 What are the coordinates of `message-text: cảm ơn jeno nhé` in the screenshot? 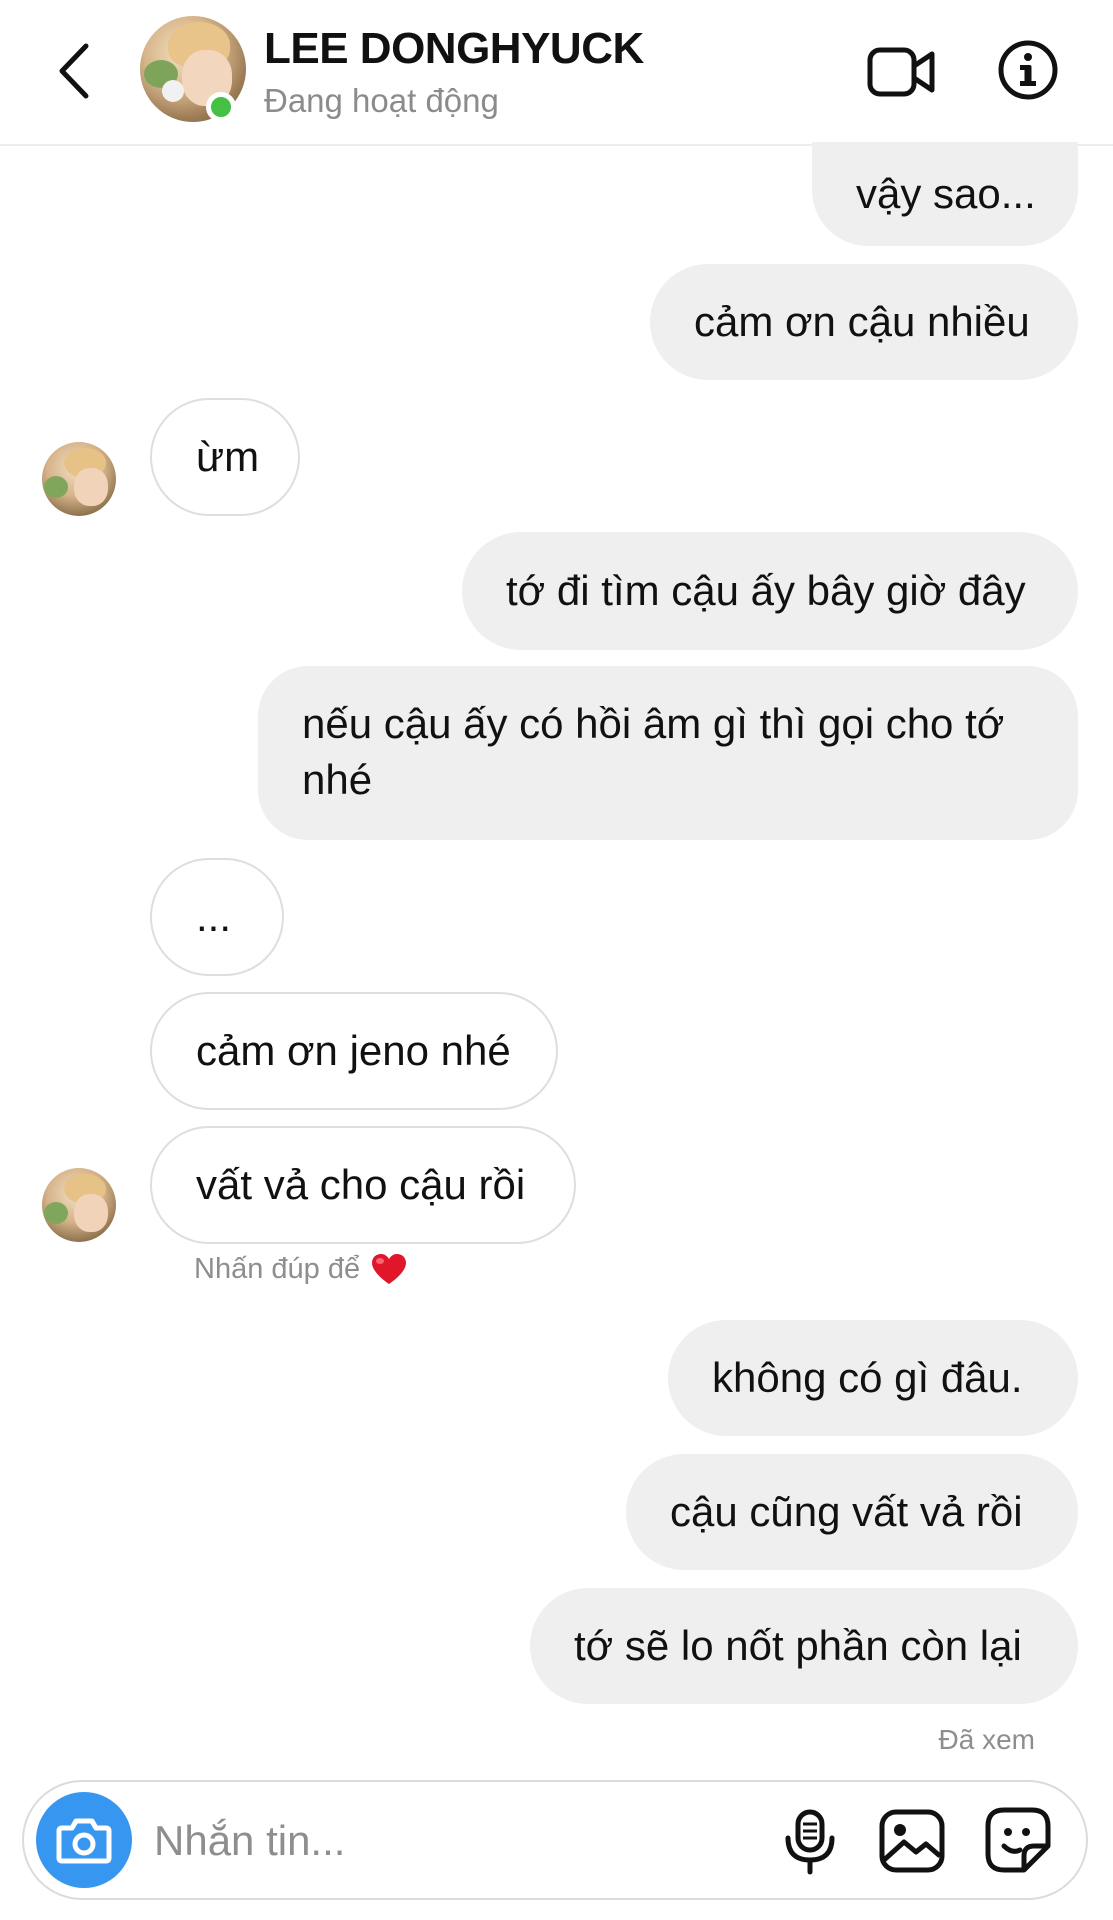 It's located at (353, 1050).